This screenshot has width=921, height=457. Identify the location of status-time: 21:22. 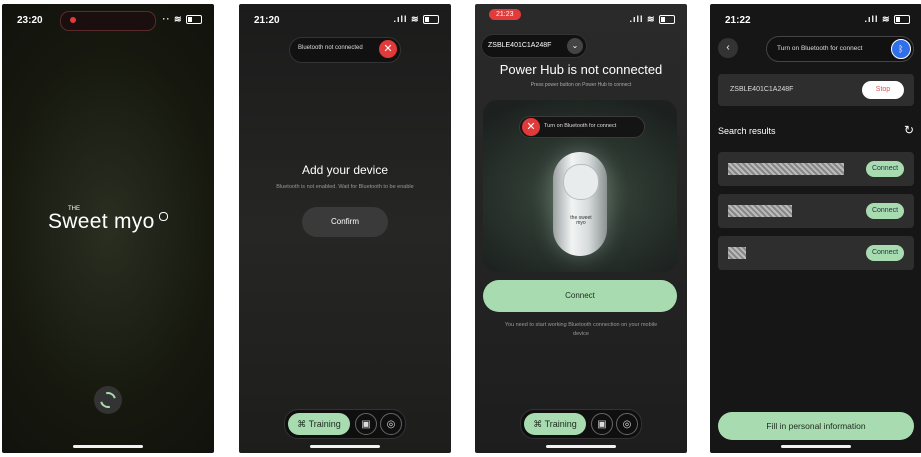
(738, 20).